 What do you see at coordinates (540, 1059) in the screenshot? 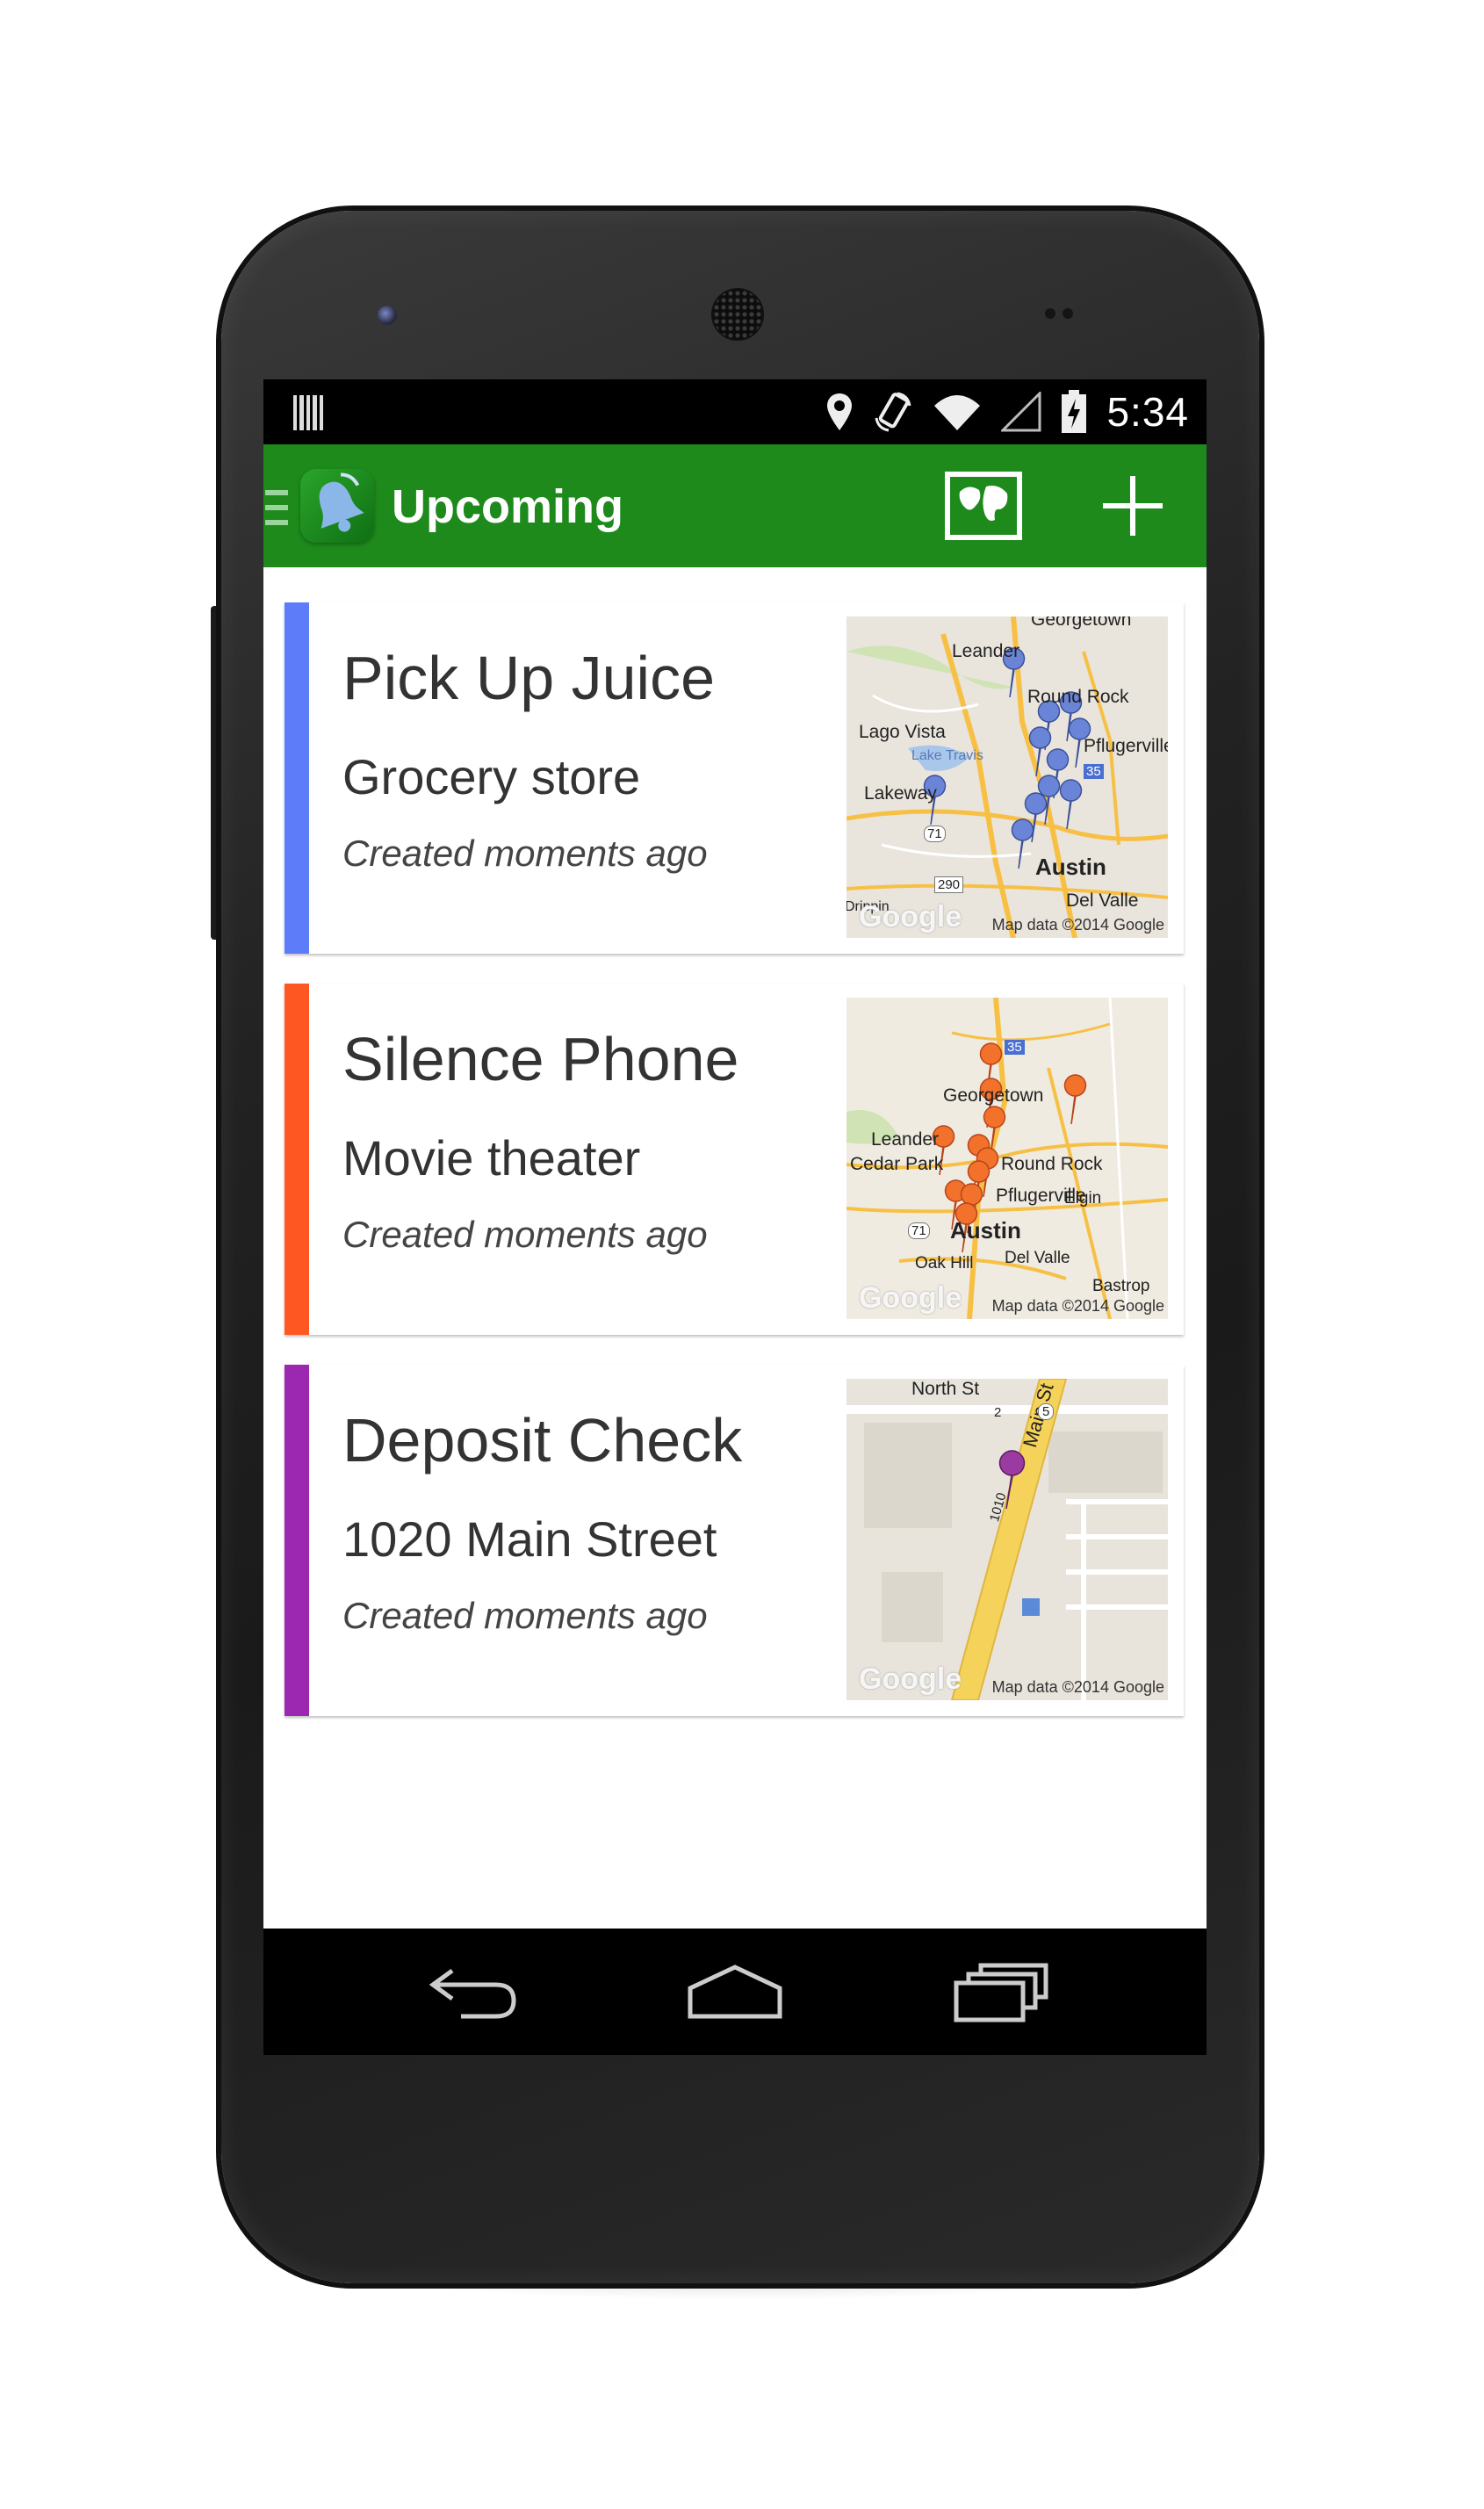
I see `reminder-title: Silence Phone` at bounding box center [540, 1059].